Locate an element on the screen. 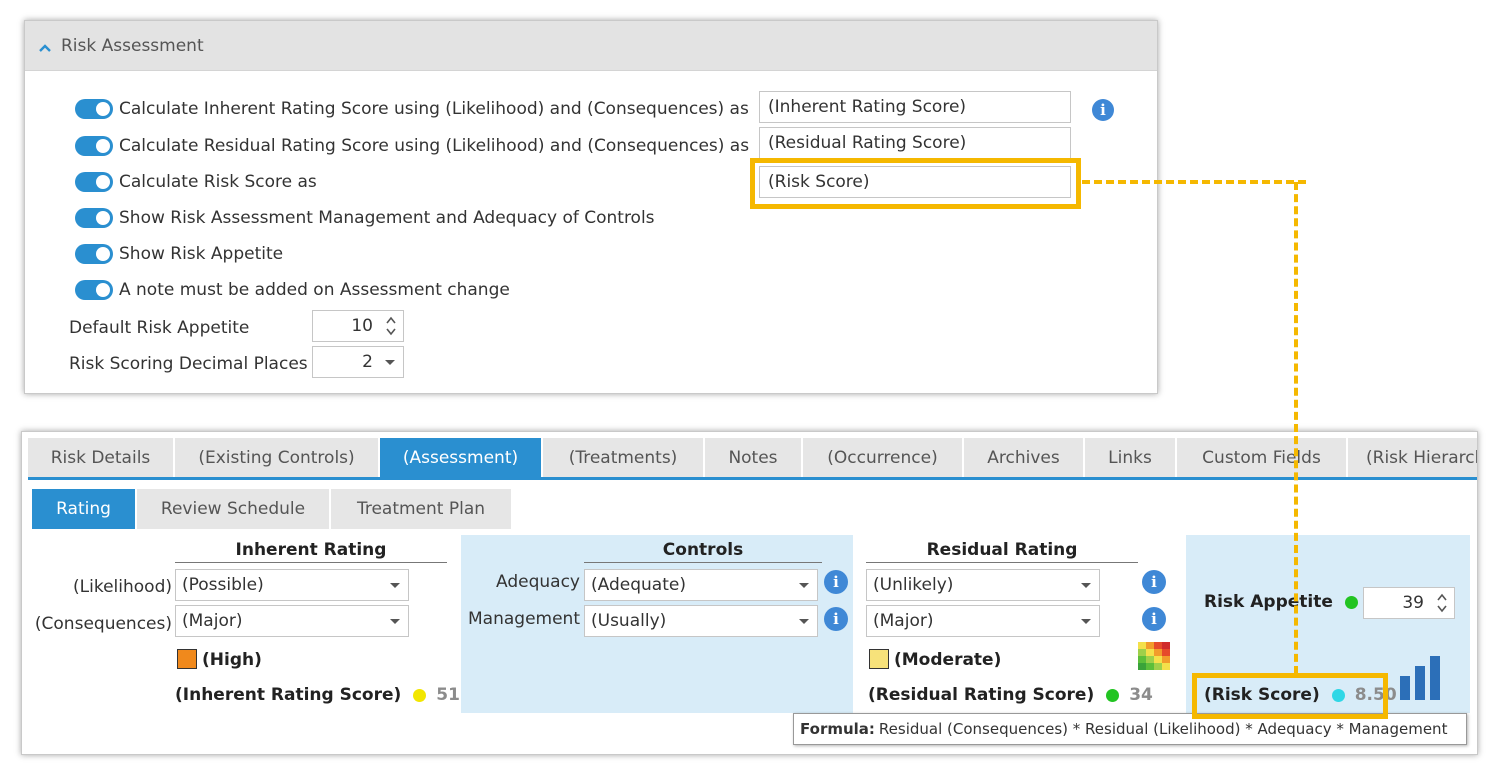 The width and height of the screenshot is (1498, 775). inherent-likelihood-select: (Possible) is located at coordinates (292, 585).